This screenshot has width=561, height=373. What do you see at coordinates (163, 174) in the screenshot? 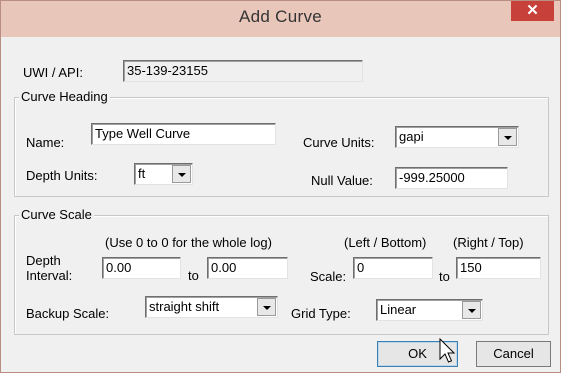
I see `depth-units-select: ft` at bounding box center [163, 174].